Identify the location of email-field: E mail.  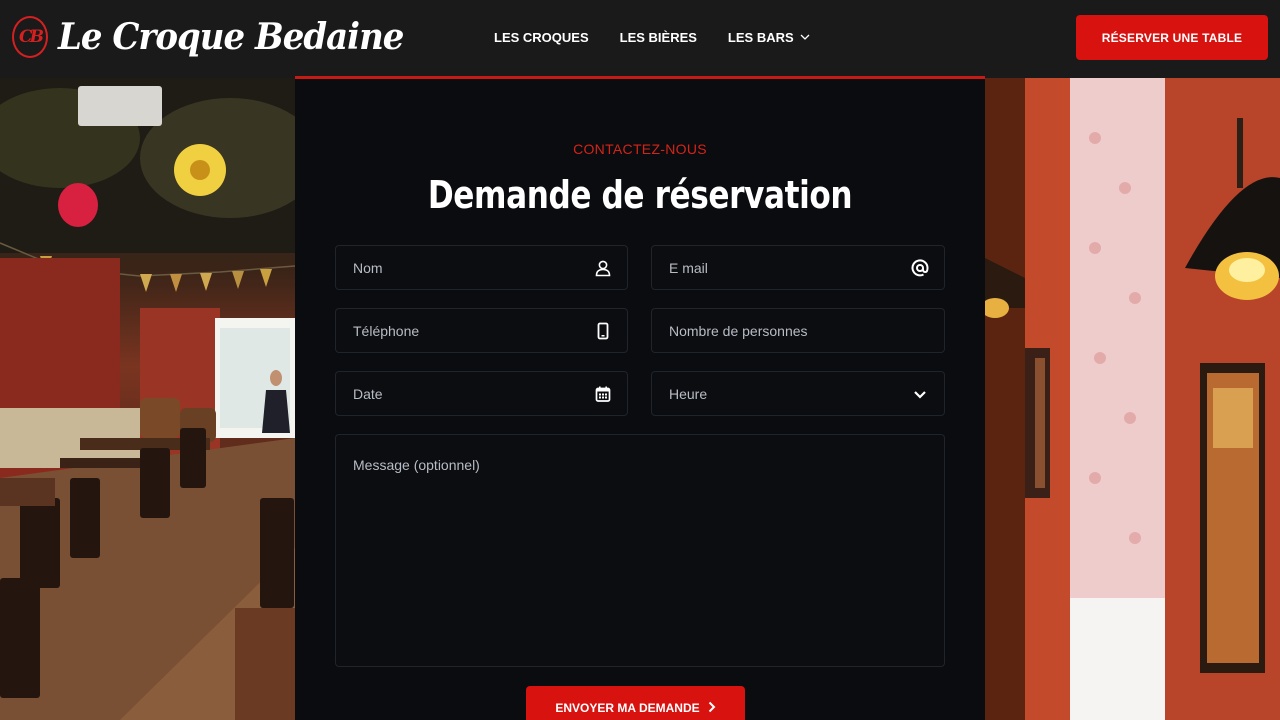
(798, 267).